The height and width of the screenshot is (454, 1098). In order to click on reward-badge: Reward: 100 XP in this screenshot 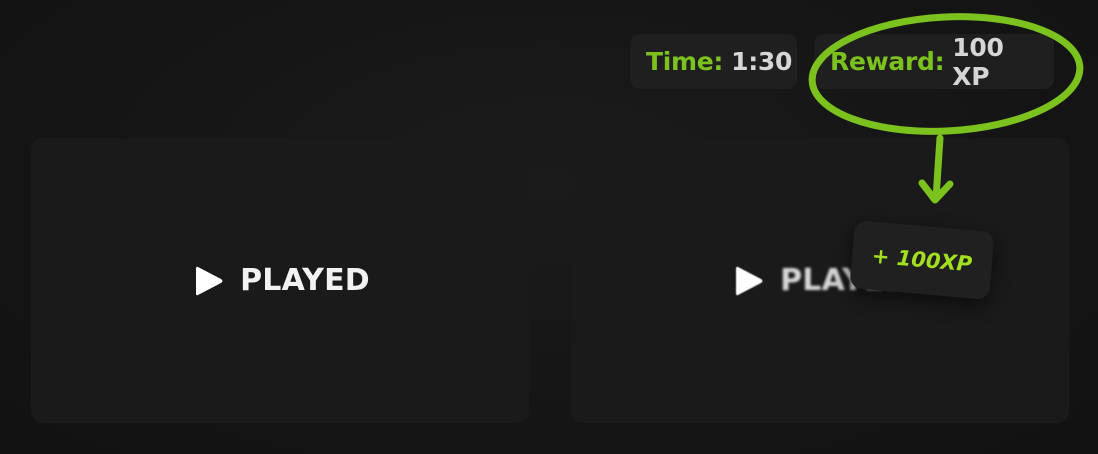, I will do `click(934, 61)`.